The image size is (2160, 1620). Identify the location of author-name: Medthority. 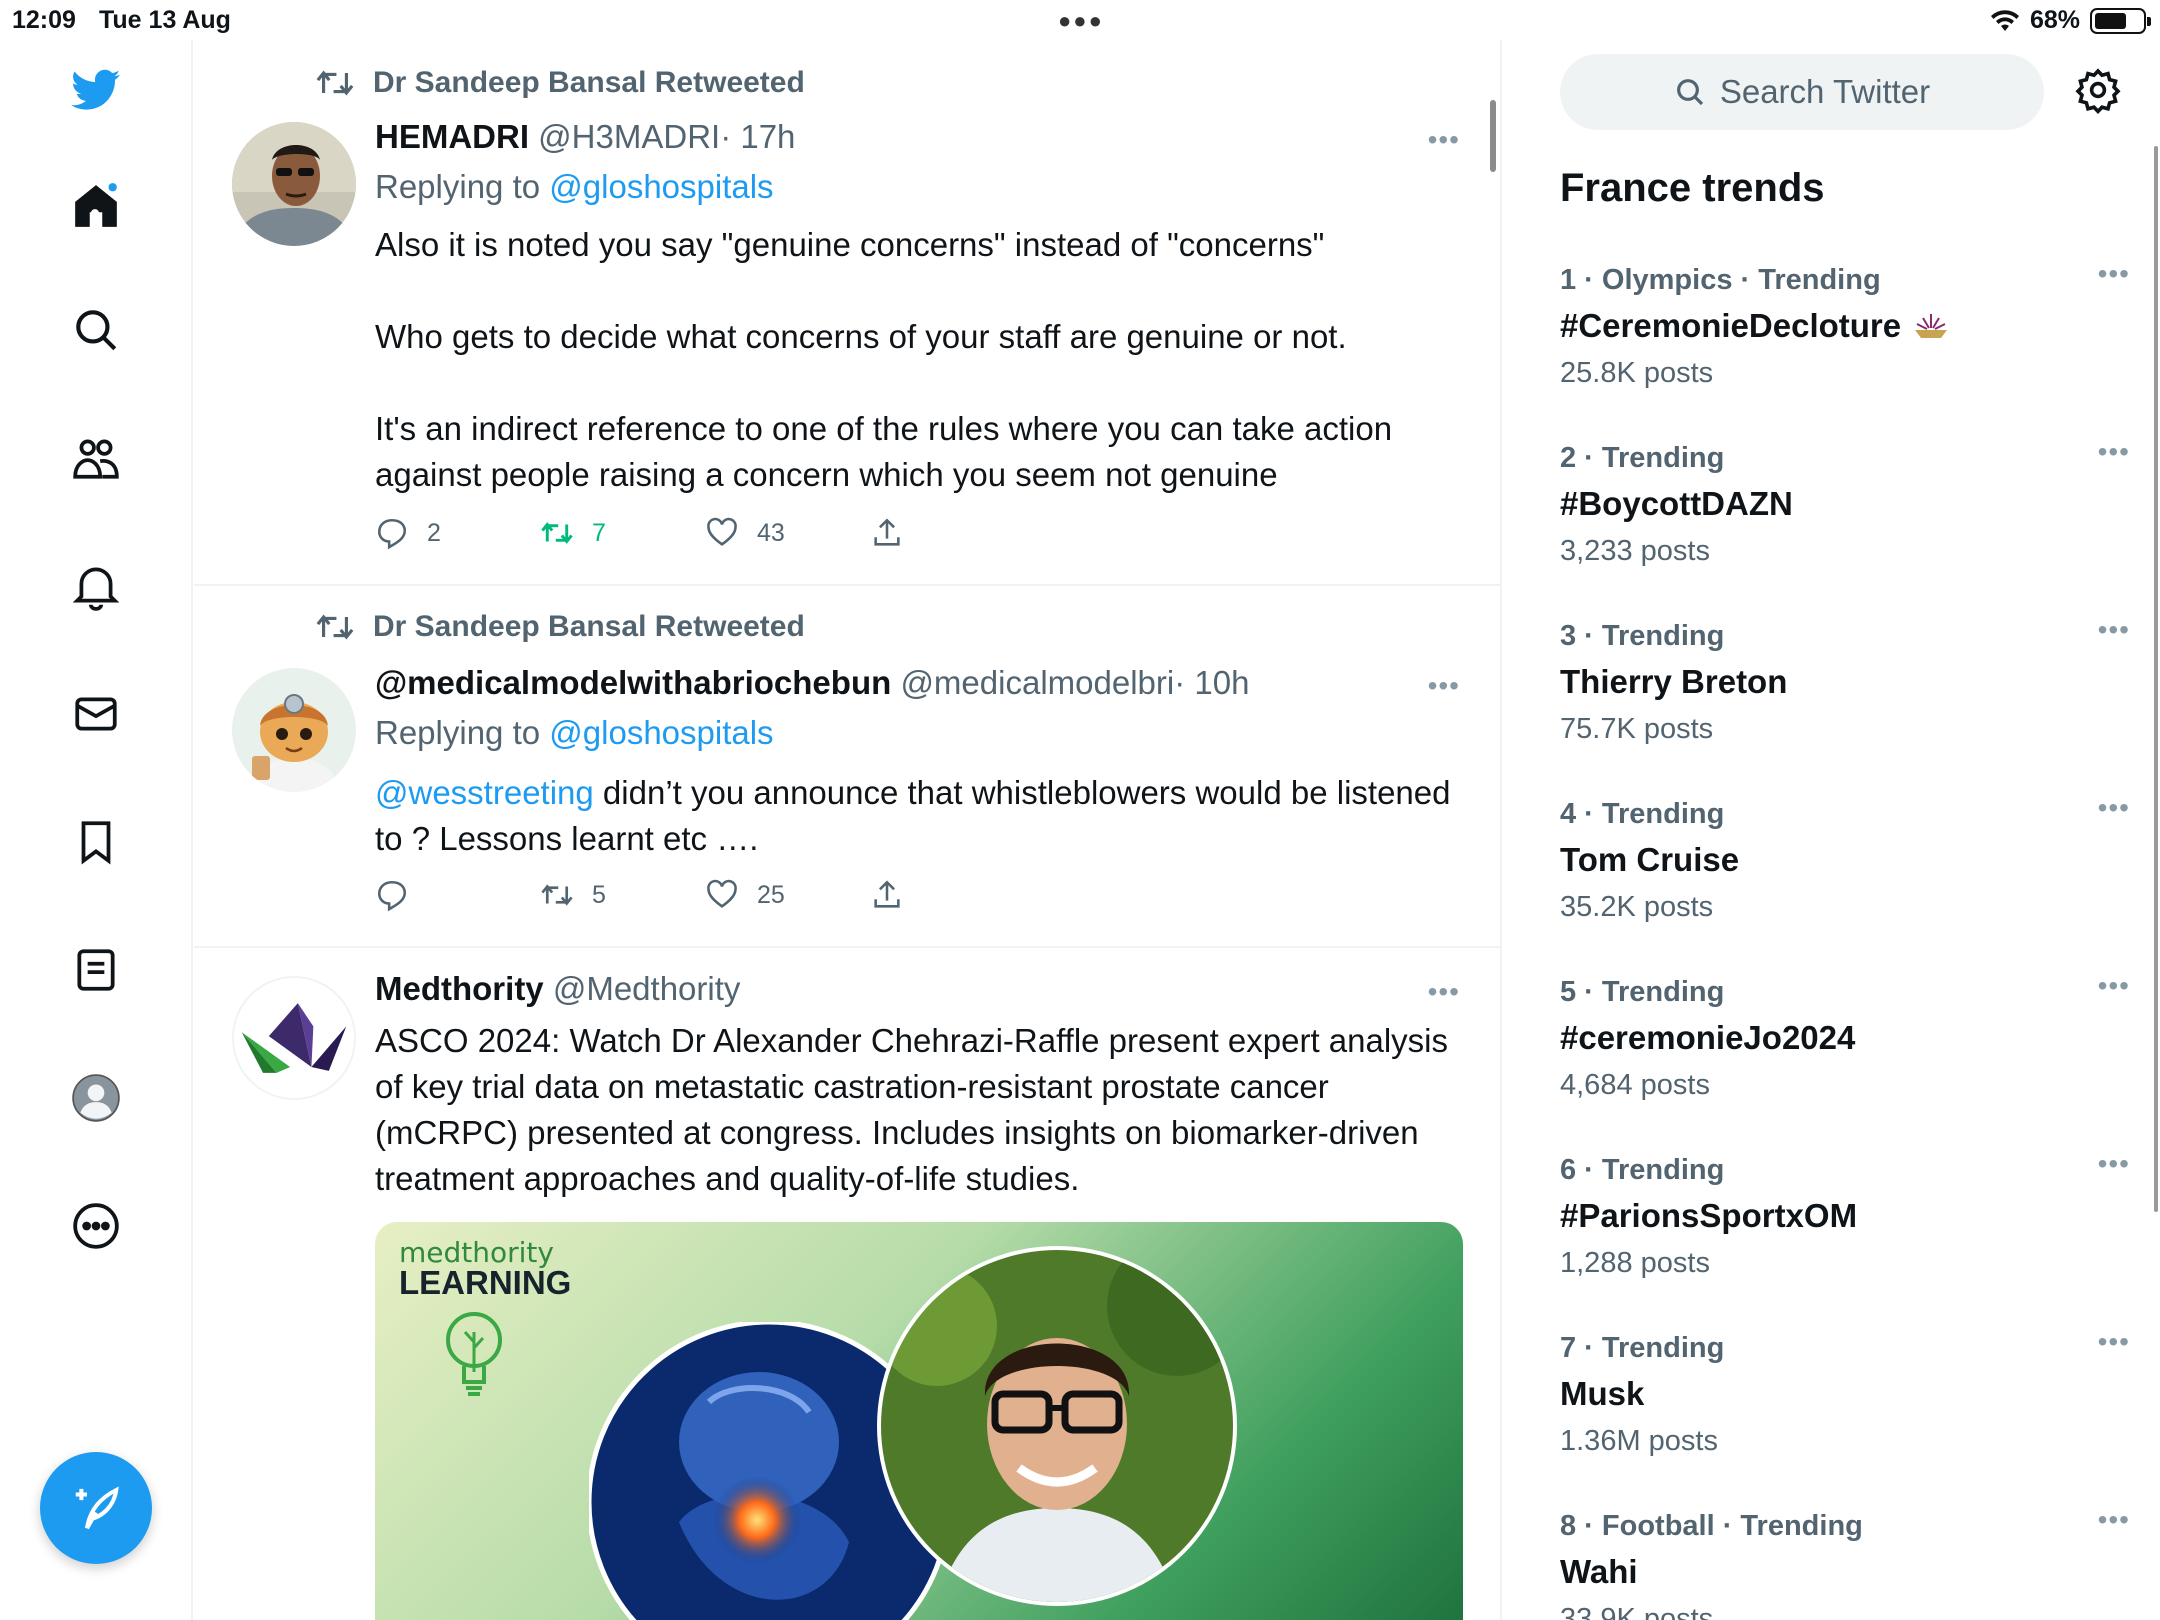
(459, 988).